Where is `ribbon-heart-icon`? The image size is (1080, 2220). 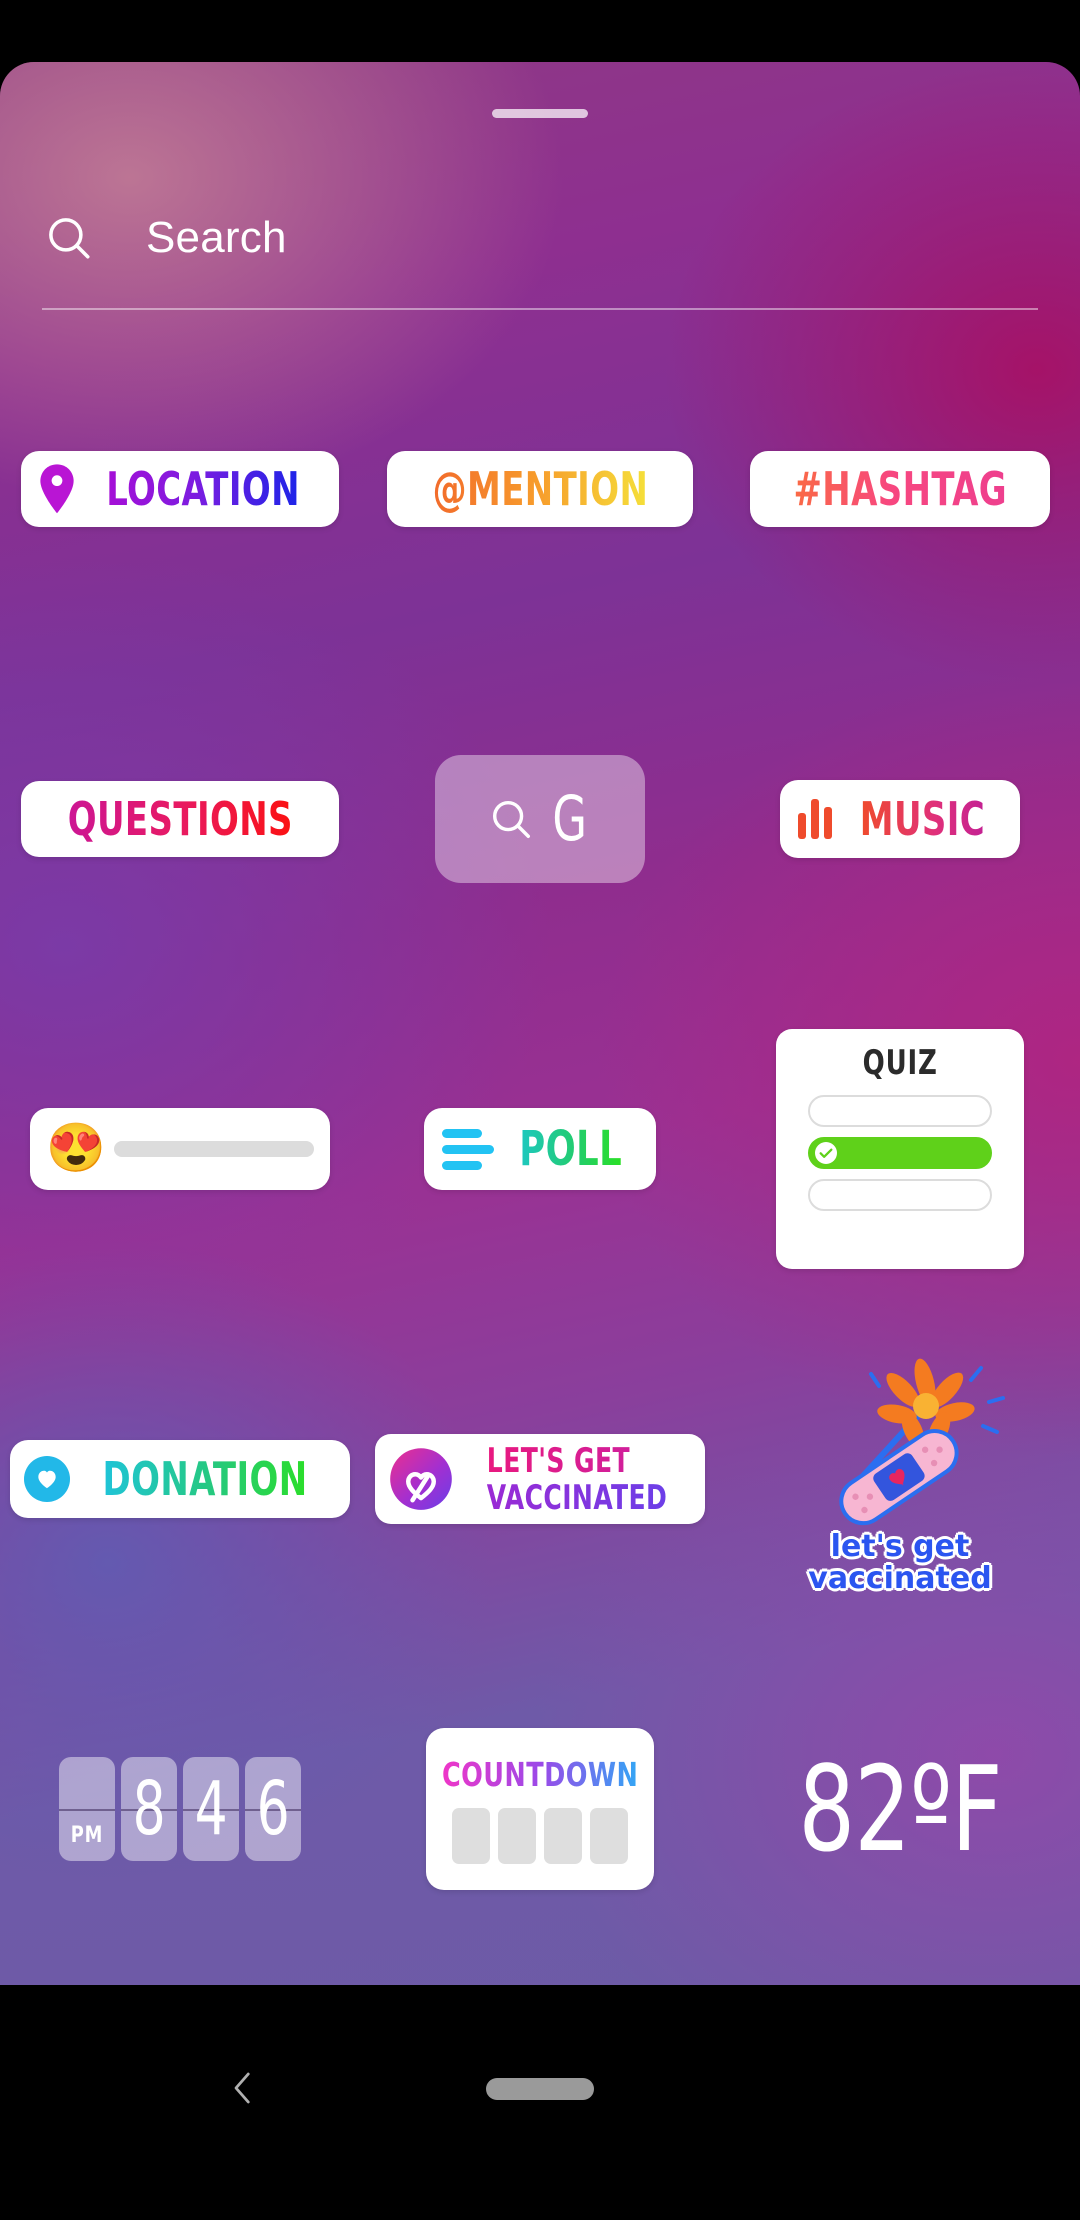 ribbon-heart-icon is located at coordinates (421, 1479).